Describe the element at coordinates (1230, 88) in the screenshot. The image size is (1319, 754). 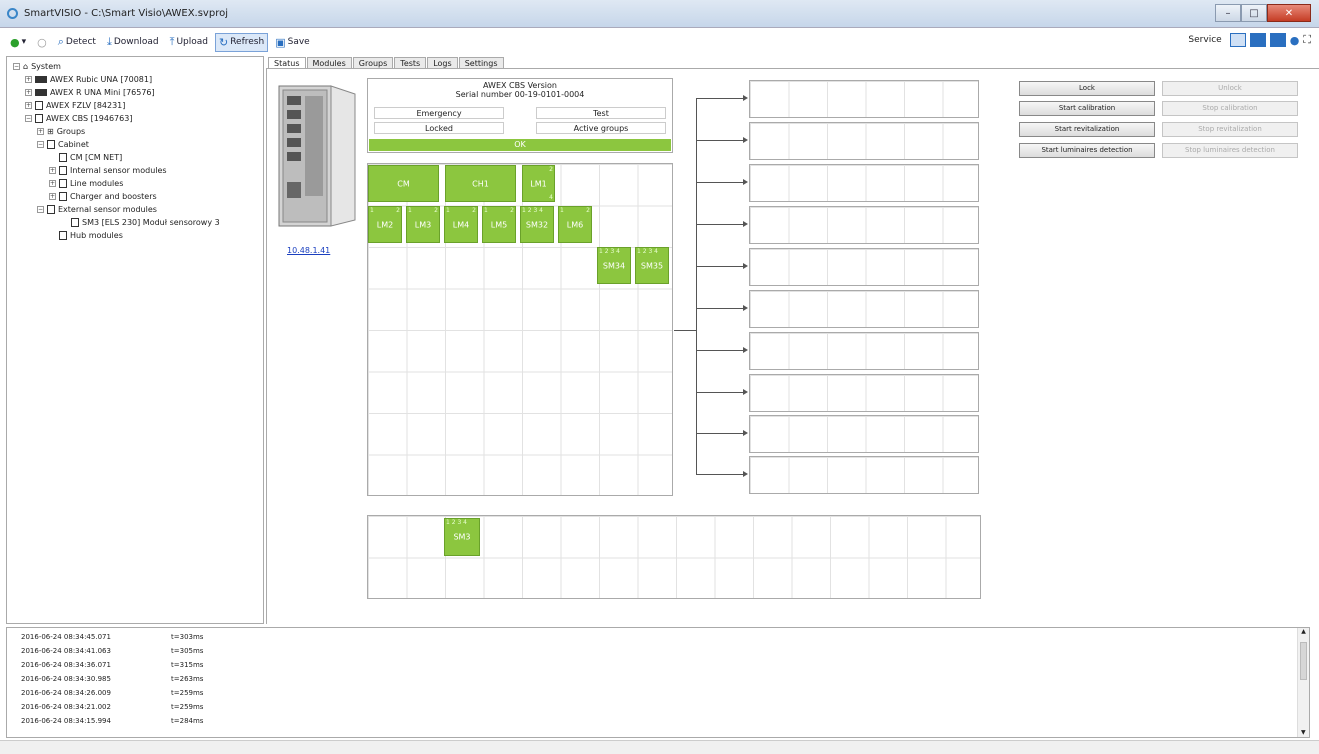
I see `unlock-button: Unlock` at that location.